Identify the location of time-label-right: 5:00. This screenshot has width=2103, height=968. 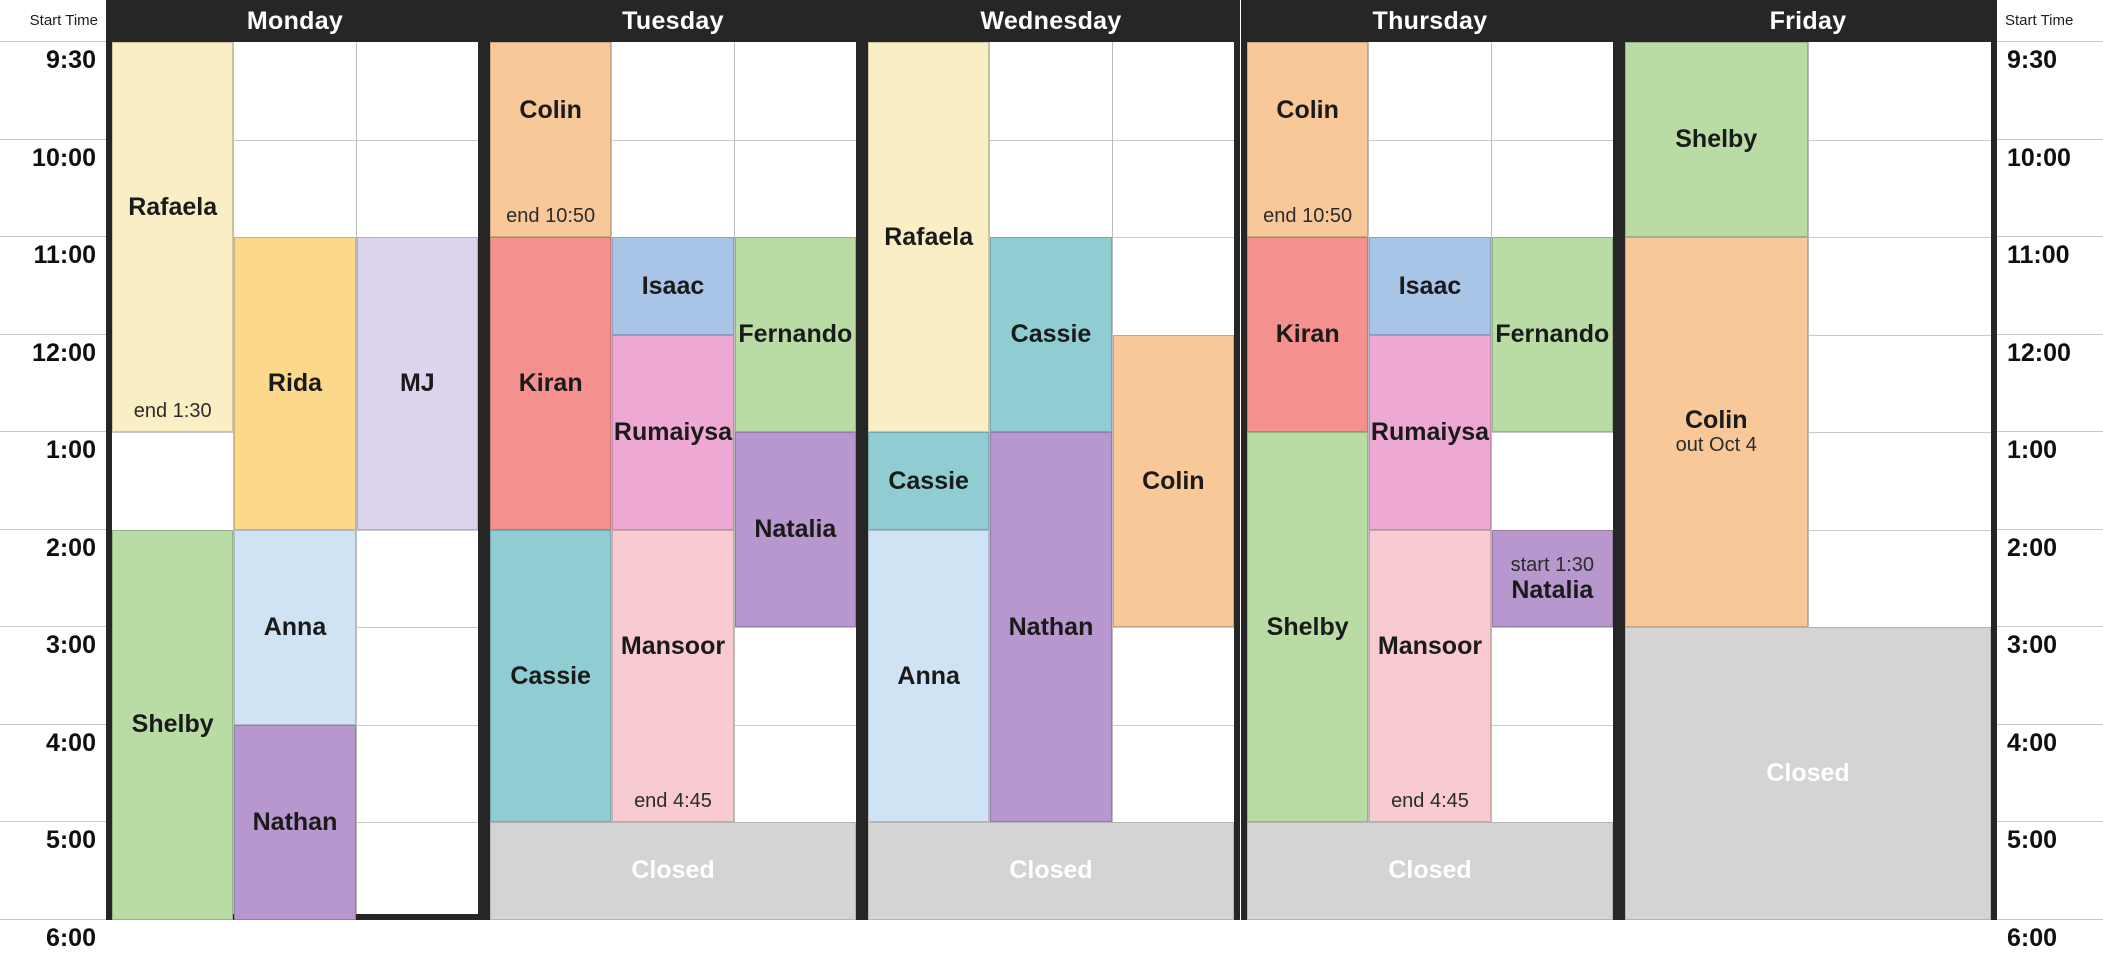
(2050, 871).